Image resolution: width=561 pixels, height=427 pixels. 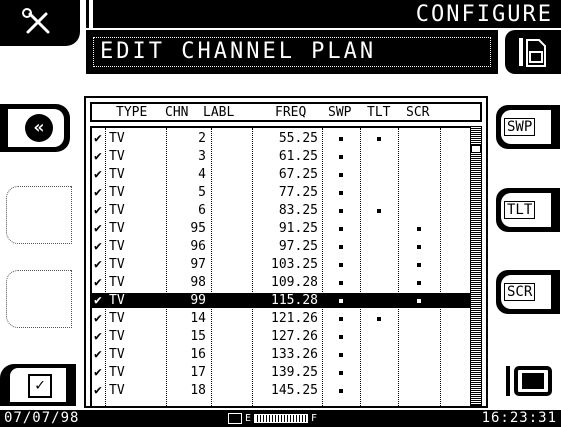 I want to click on scr-button: SCR, so click(x=528, y=292).